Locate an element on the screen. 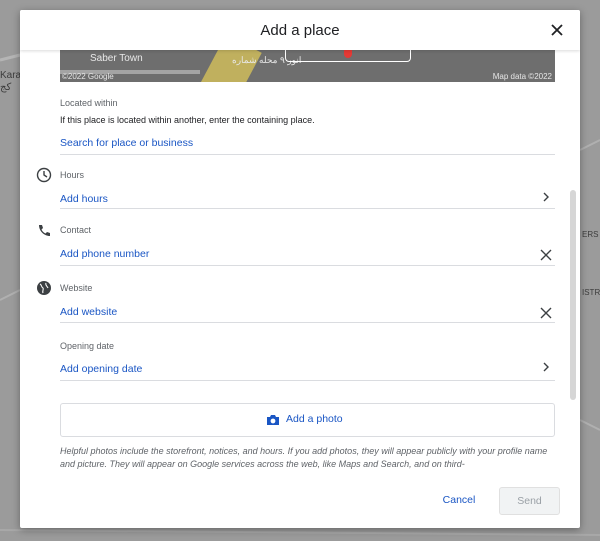  add-photo-button: Add a photo is located at coordinates (307, 420).